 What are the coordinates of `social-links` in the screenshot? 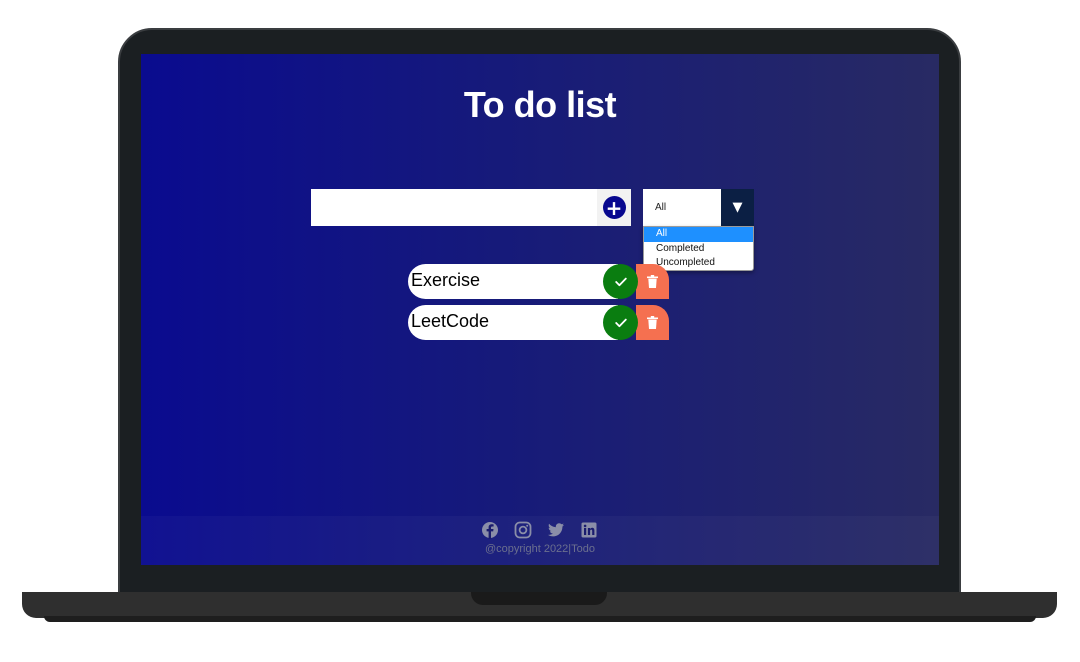 It's located at (539, 530).